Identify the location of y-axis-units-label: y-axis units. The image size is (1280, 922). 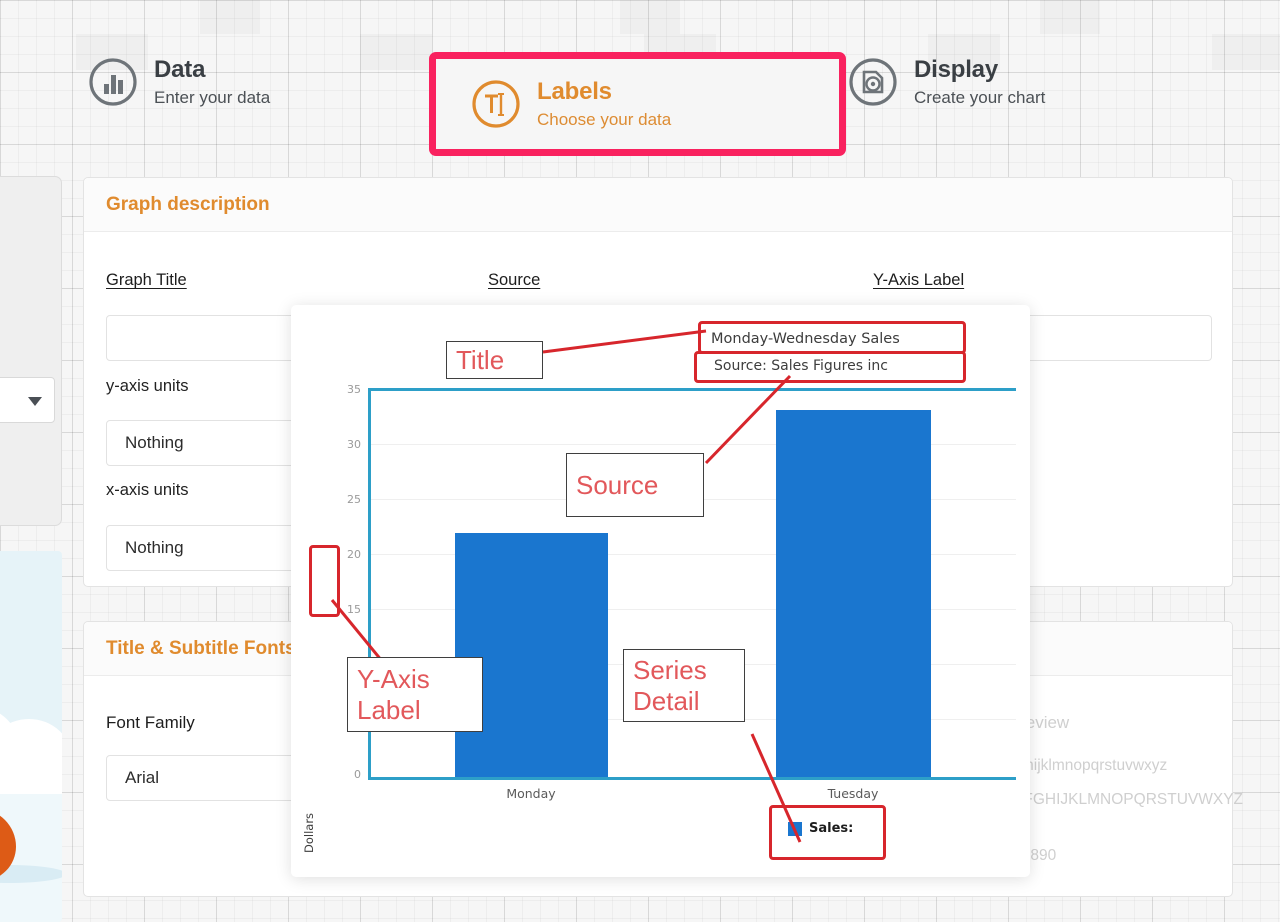
(147, 386).